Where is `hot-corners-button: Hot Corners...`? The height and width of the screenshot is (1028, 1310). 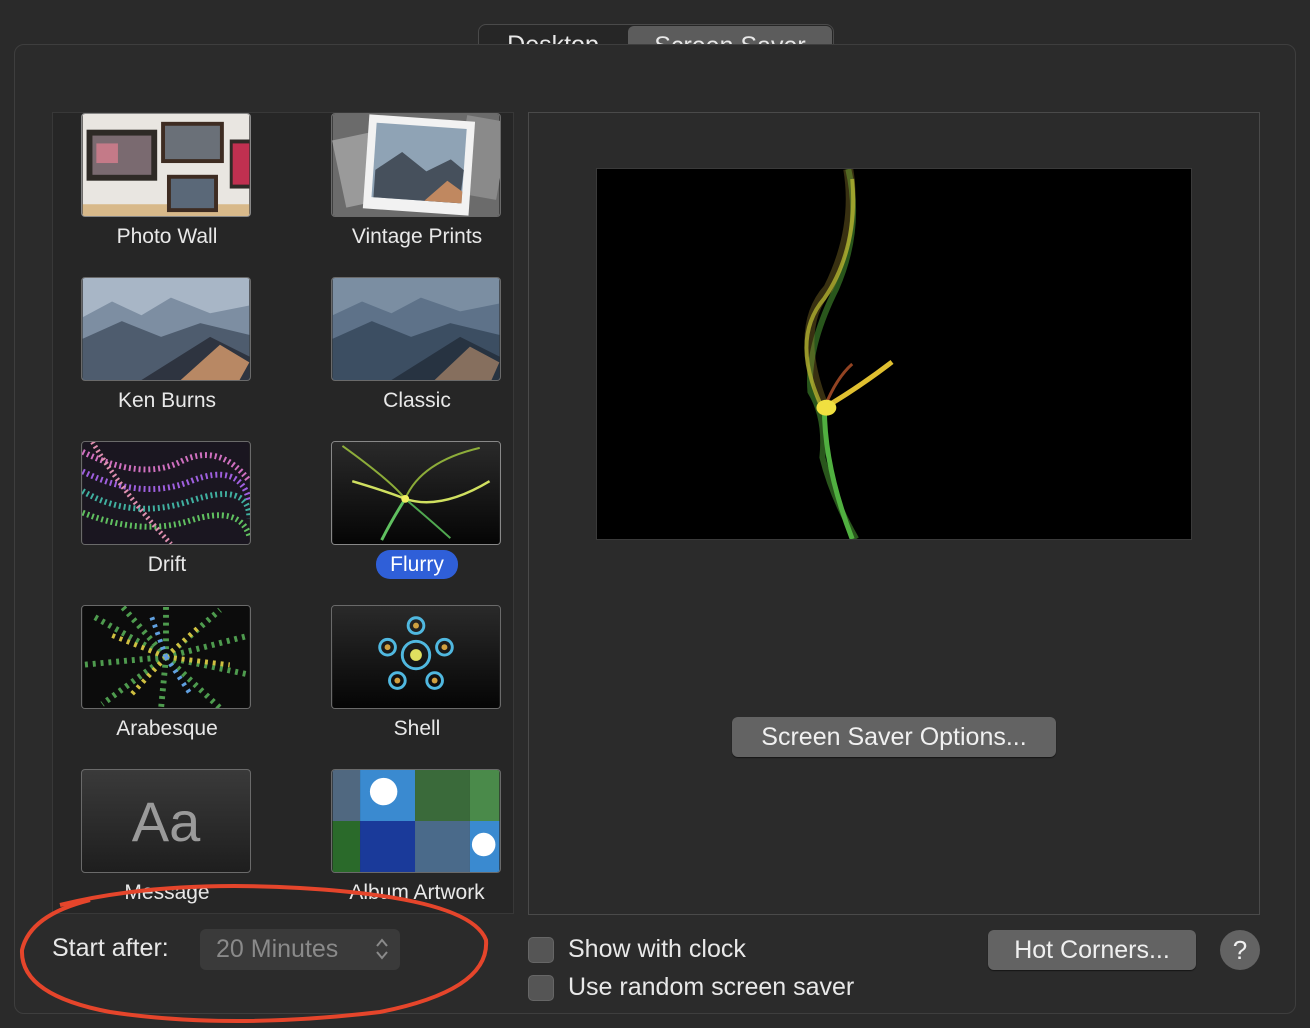
hot-corners-button: Hot Corners... is located at coordinates (1092, 950).